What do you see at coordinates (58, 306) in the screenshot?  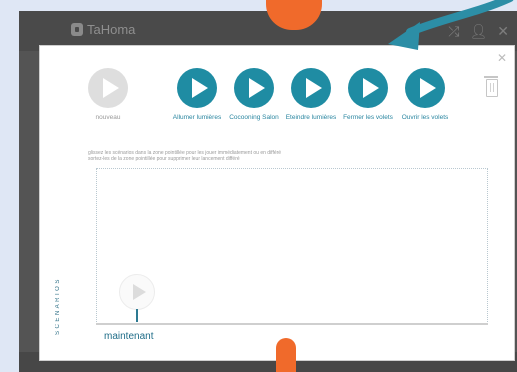 I see `scenarios-side-label: SCENARIOS` at bounding box center [58, 306].